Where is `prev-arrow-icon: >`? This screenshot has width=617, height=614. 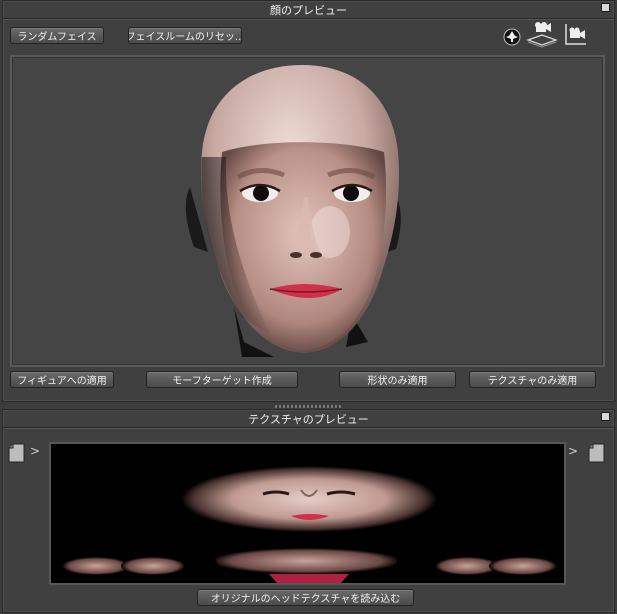 prev-arrow-icon: > is located at coordinates (35, 451).